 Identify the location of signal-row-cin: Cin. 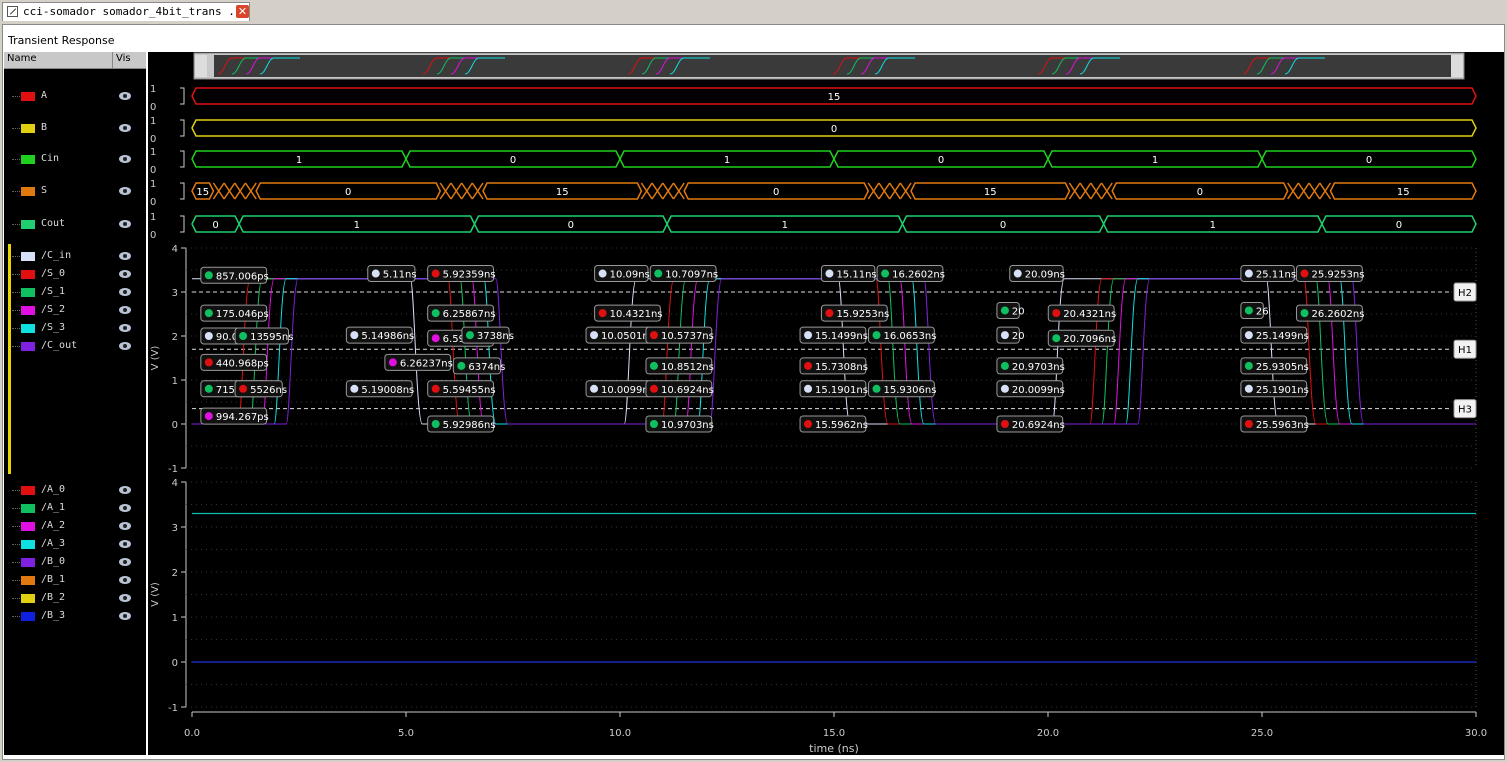
(75, 160).